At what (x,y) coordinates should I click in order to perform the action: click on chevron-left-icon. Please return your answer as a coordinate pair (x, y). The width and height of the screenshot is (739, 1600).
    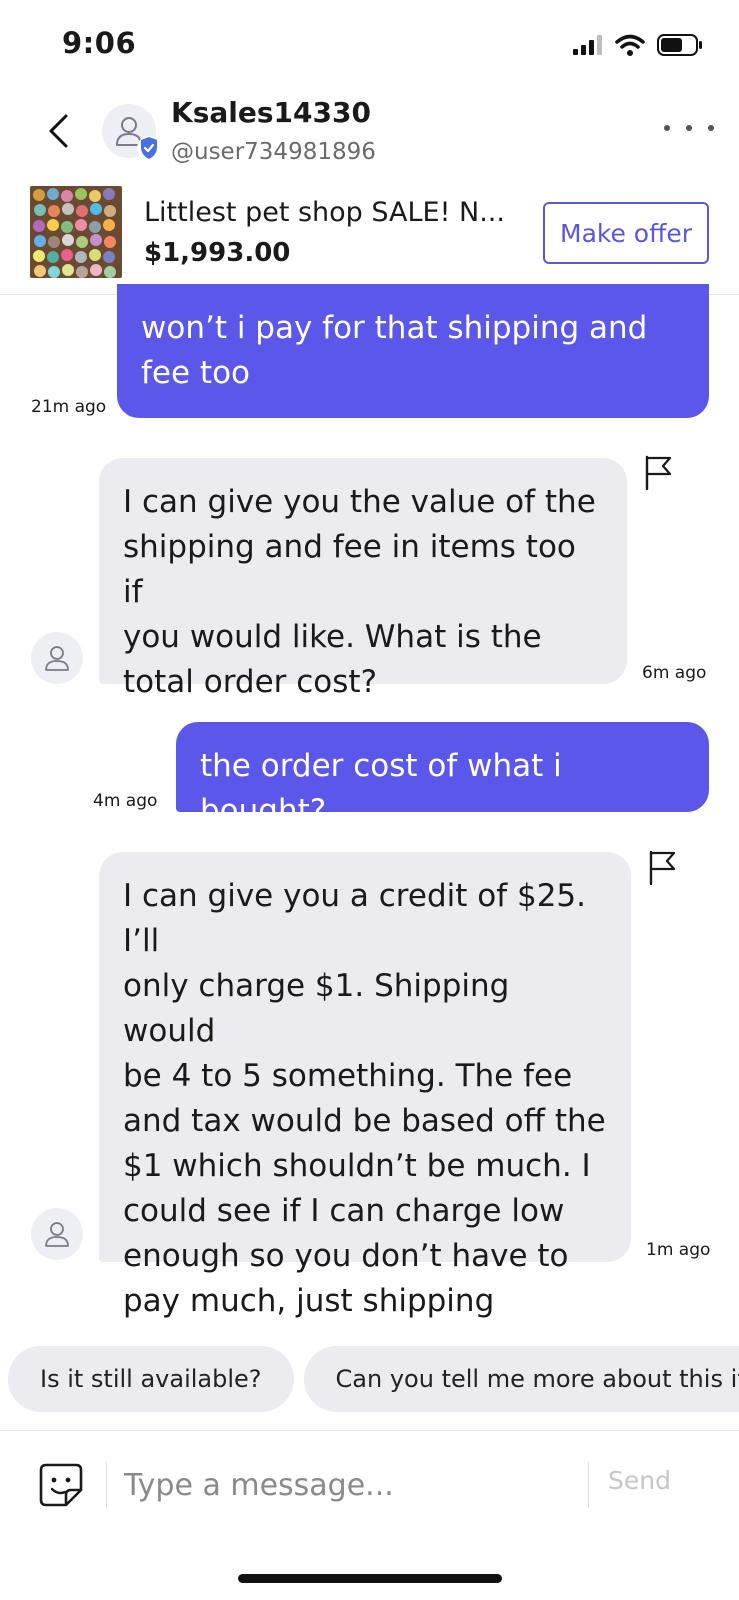
    Looking at the image, I should click on (58, 131).